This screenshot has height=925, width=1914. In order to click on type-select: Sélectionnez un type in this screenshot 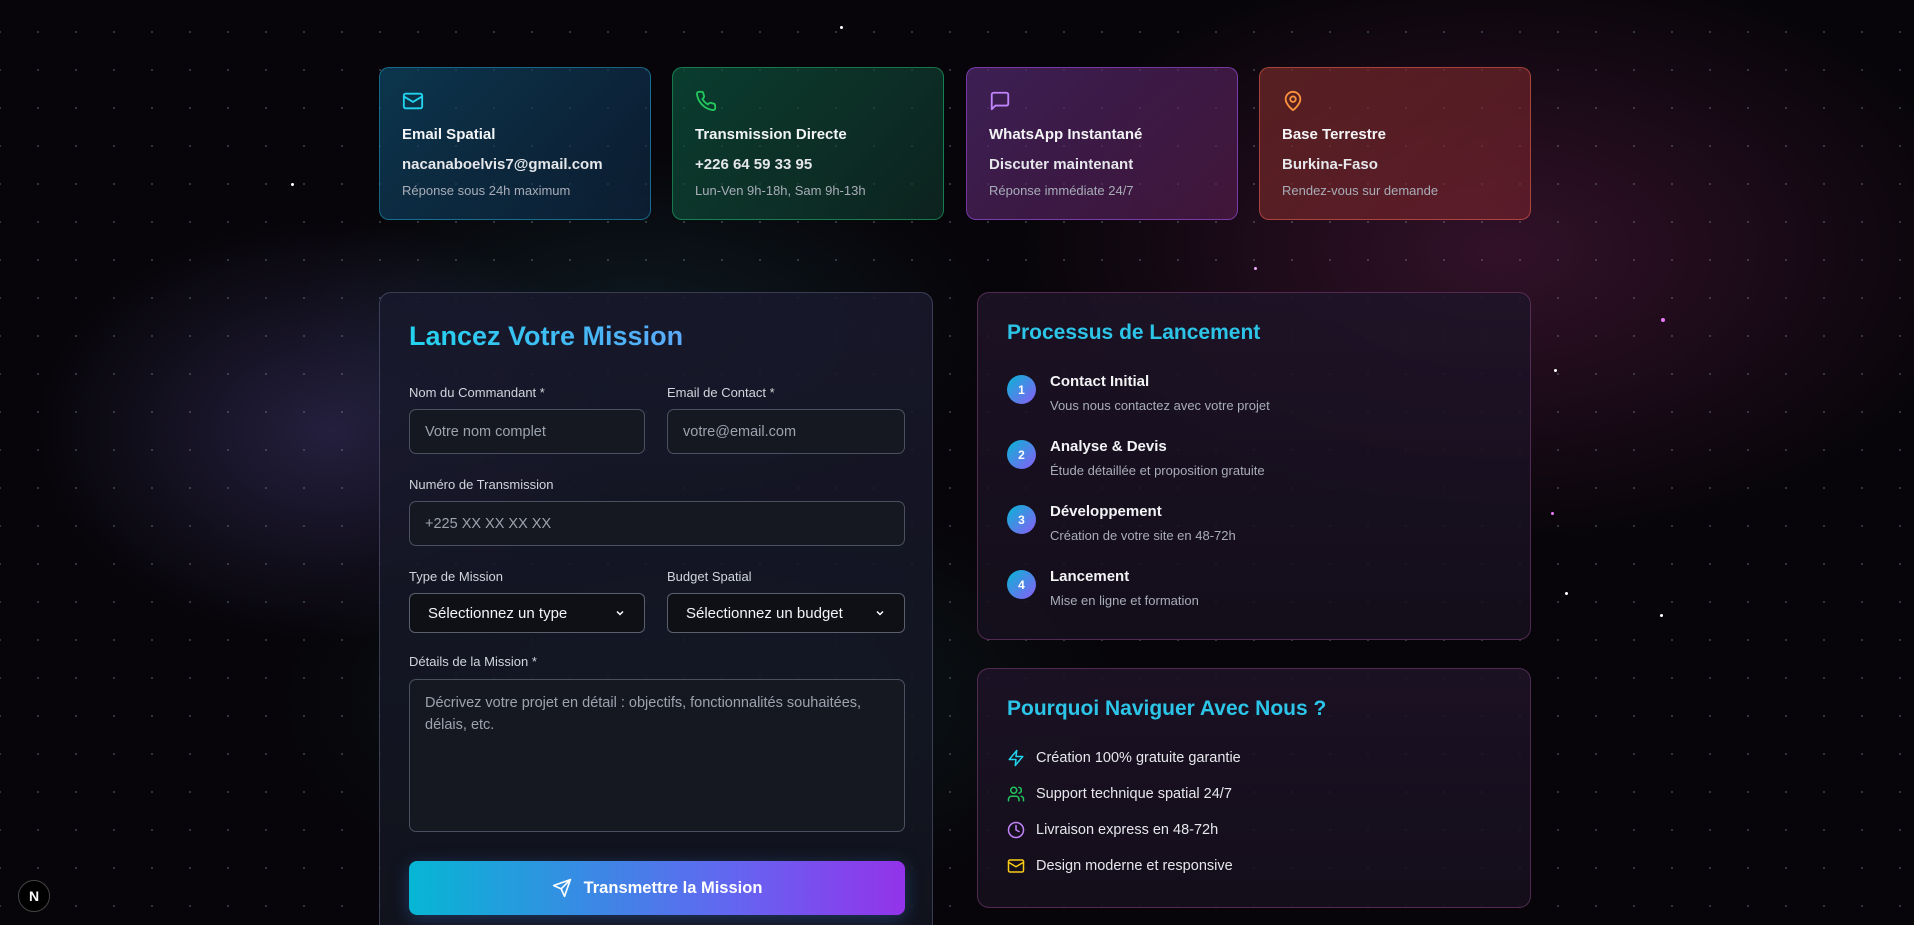, I will do `click(527, 613)`.